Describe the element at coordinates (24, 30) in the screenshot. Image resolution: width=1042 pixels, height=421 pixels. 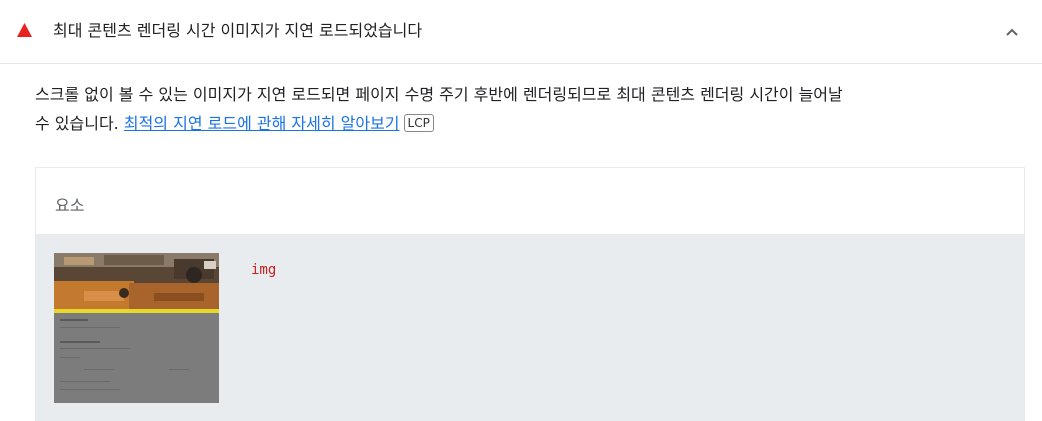
I see `warning-triangle-icon` at that location.